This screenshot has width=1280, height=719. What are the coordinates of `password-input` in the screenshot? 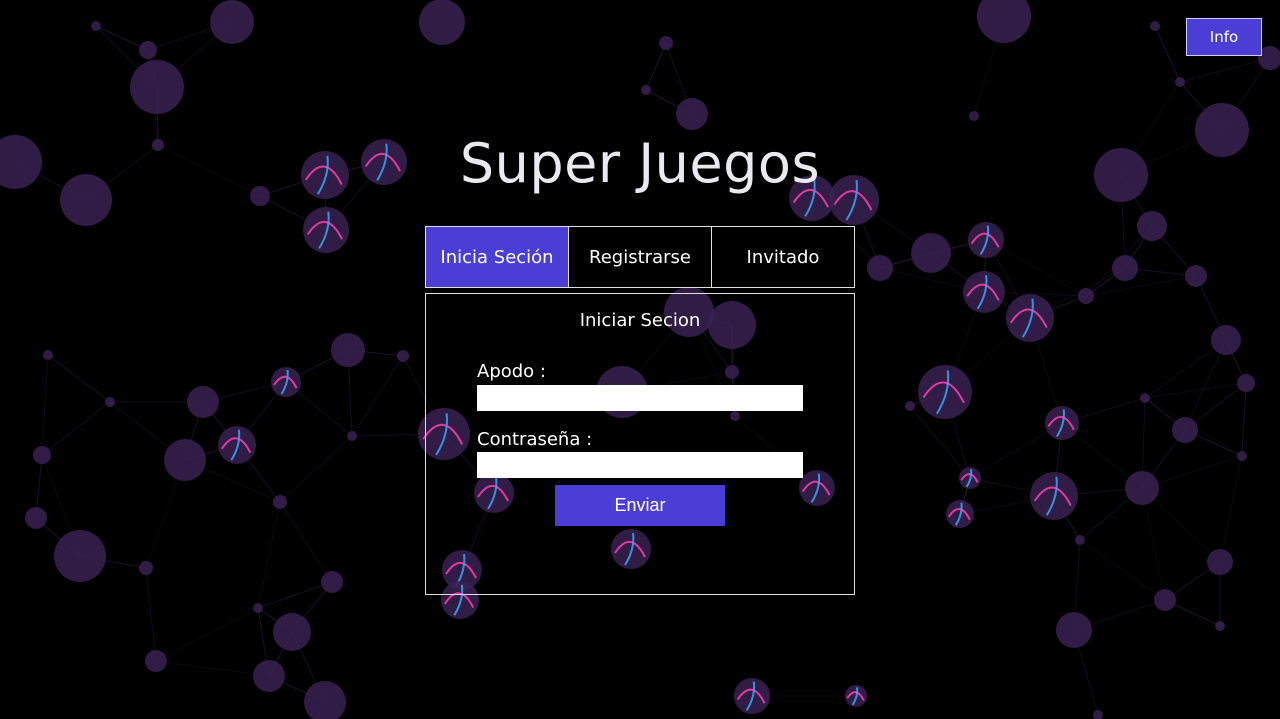 It's located at (640, 465).